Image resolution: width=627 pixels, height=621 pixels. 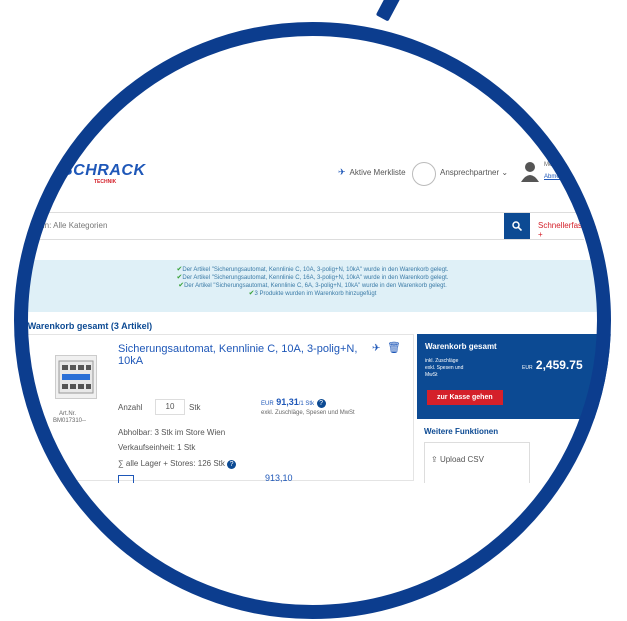 What do you see at coordinates (568, 230) in the screenshot?
I see `quick-entry-link: Schnellerfassung +` at bounding box center [568, 230].